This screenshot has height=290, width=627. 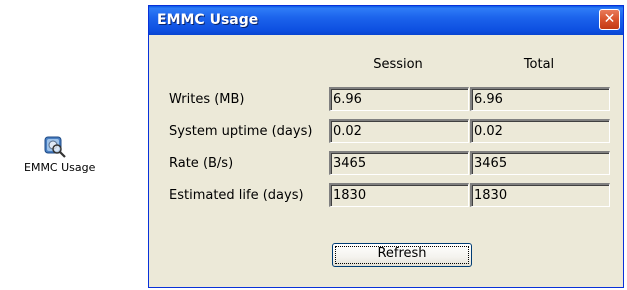 I want to click on desktop-icon-label: EMMC Usage, so click(x=60, y=167).